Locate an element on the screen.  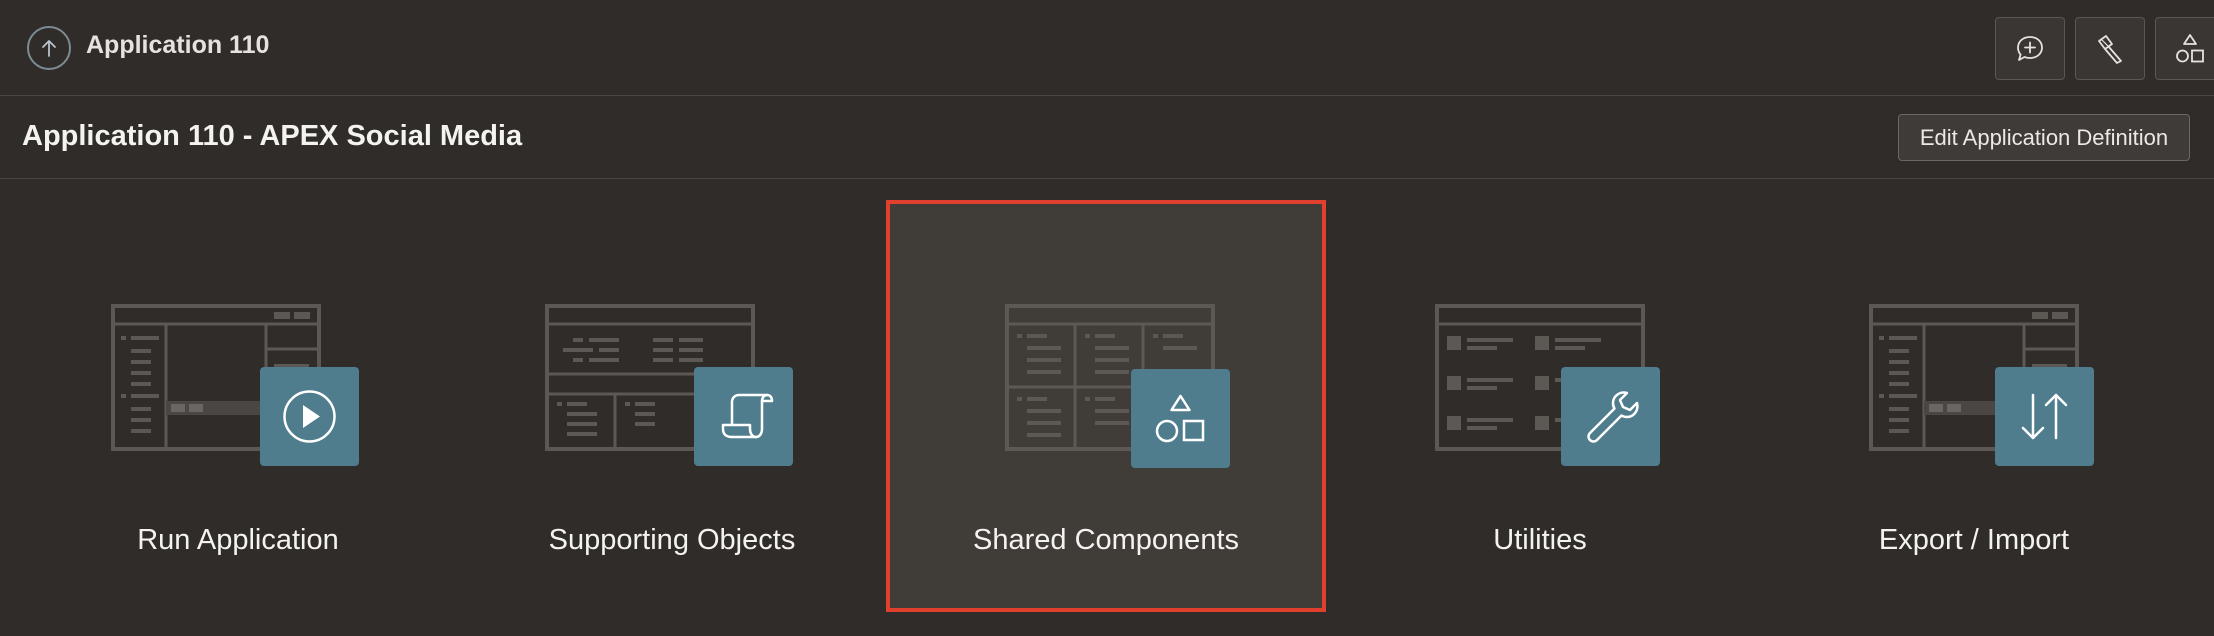
shared-components-button is located at coordinates (2184, 48).